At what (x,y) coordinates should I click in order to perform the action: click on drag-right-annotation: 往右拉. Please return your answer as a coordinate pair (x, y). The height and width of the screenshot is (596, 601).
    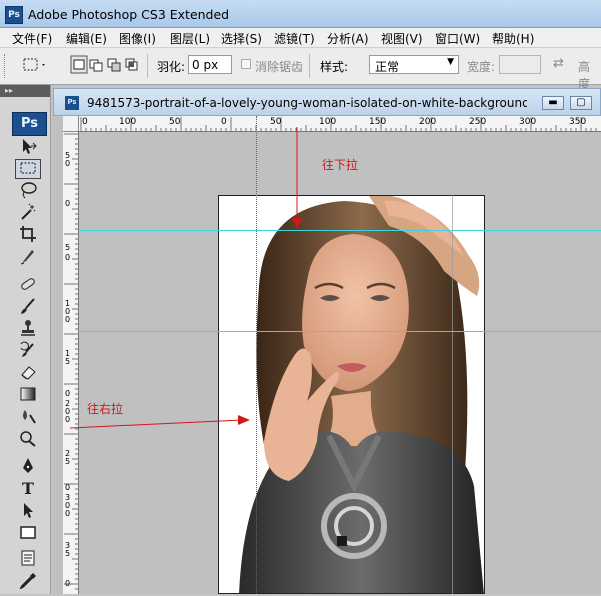
    Looking at the image, I should click on (105, 409).